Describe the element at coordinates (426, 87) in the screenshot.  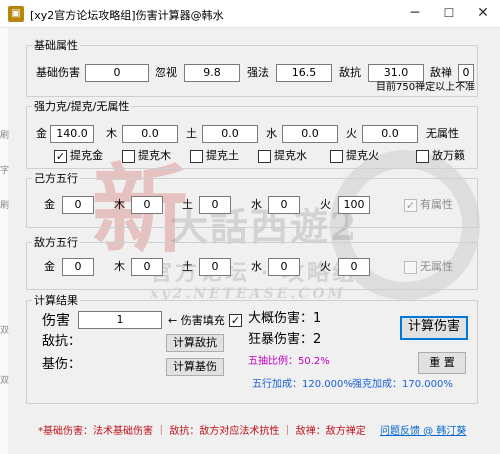
I see `note-text: 目前750禅定以上不准` at that location.